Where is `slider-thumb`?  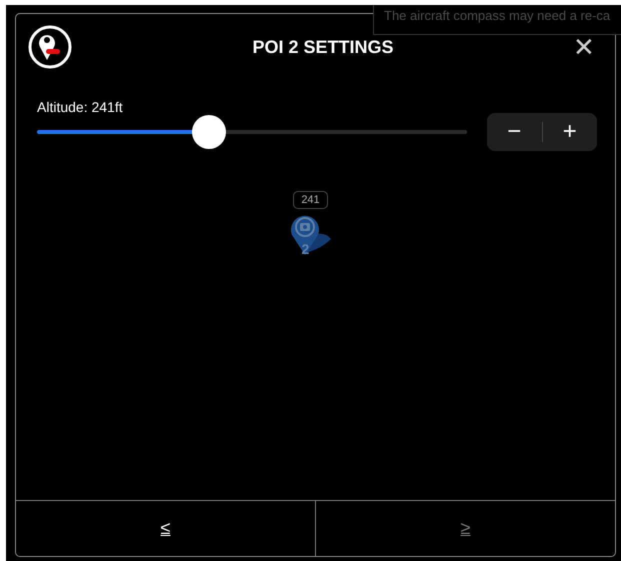 slider-thumb is located at coordinates (209, 132).